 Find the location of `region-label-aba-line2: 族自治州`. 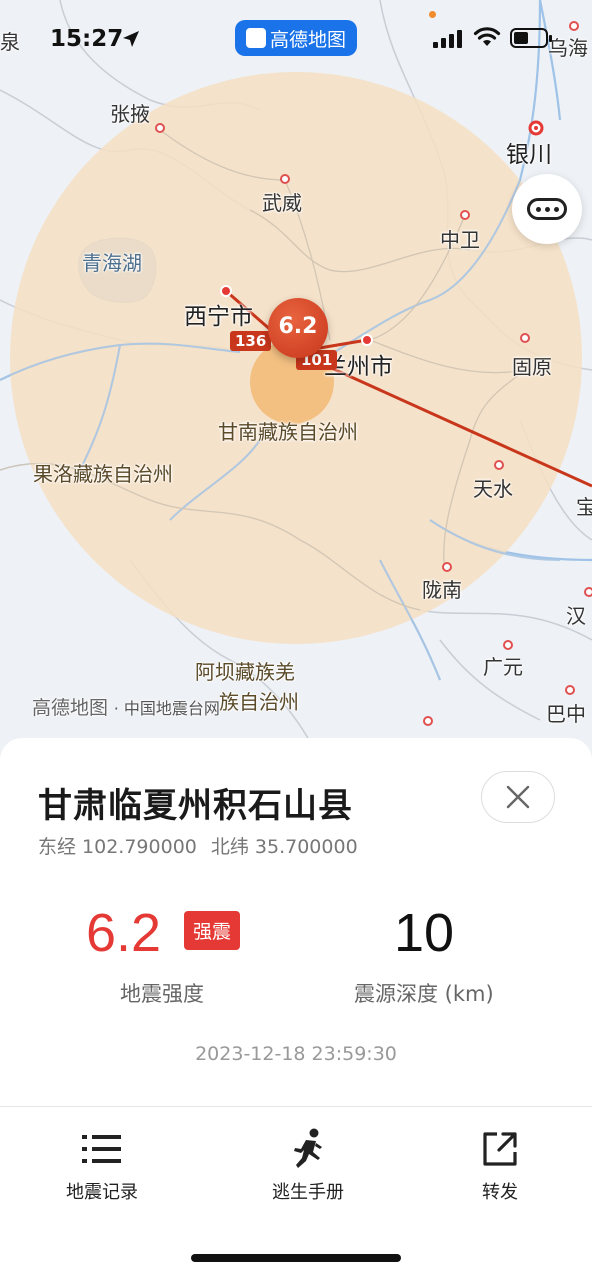

region-label-aba-line2: 族自治州 is located at coordinates (259, 702).